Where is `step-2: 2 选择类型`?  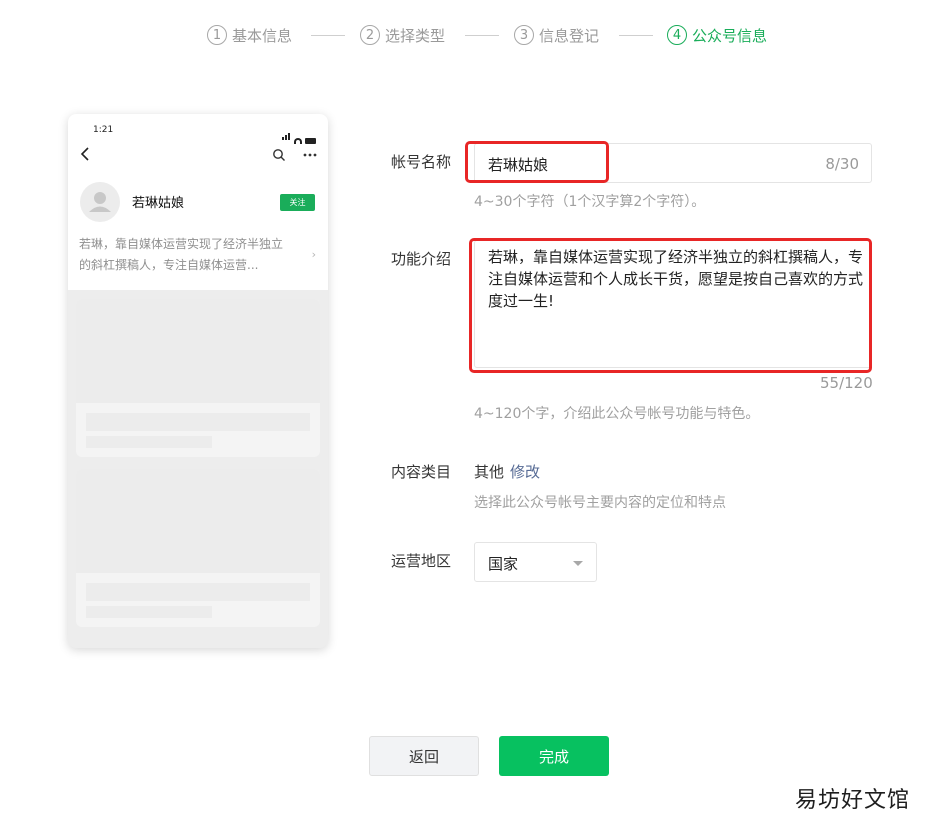 step-2: 2 选择类型 is located at coordinates (402, 35).